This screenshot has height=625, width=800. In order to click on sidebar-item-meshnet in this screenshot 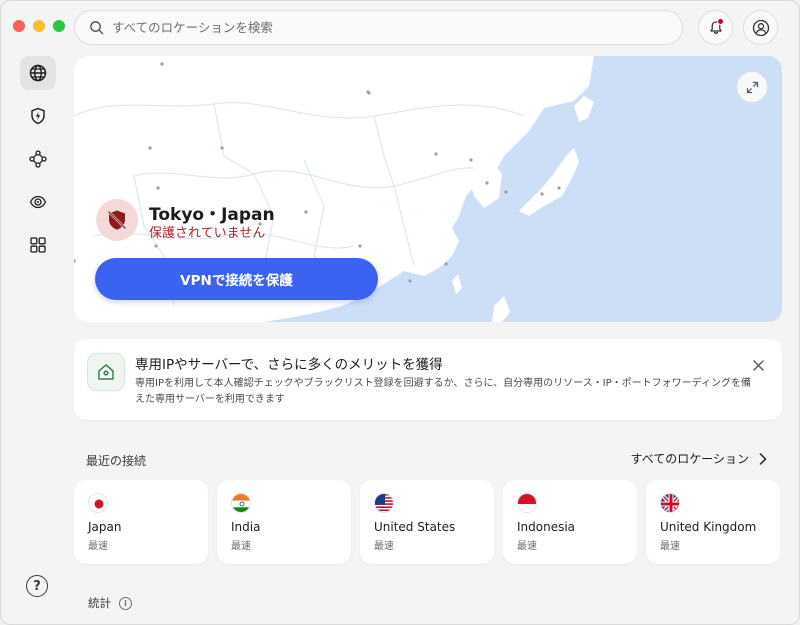, I will do `click(38, 159)`.